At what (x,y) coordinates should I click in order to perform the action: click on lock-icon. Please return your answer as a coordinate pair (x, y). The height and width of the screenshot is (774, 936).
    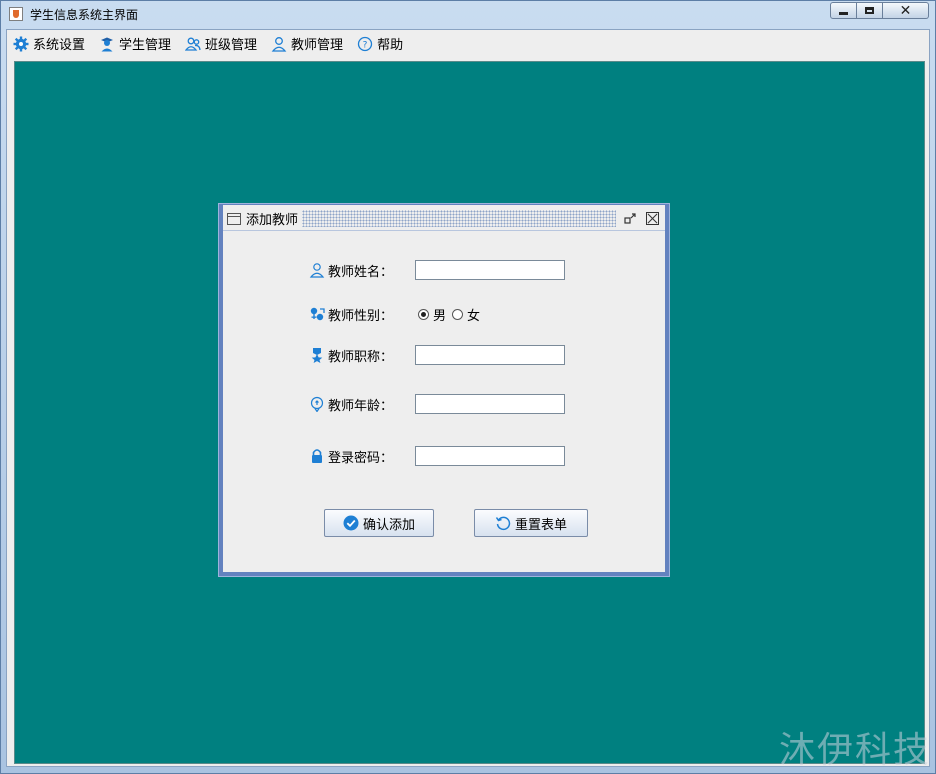
    Looking at the image, I should click on (317, 456).